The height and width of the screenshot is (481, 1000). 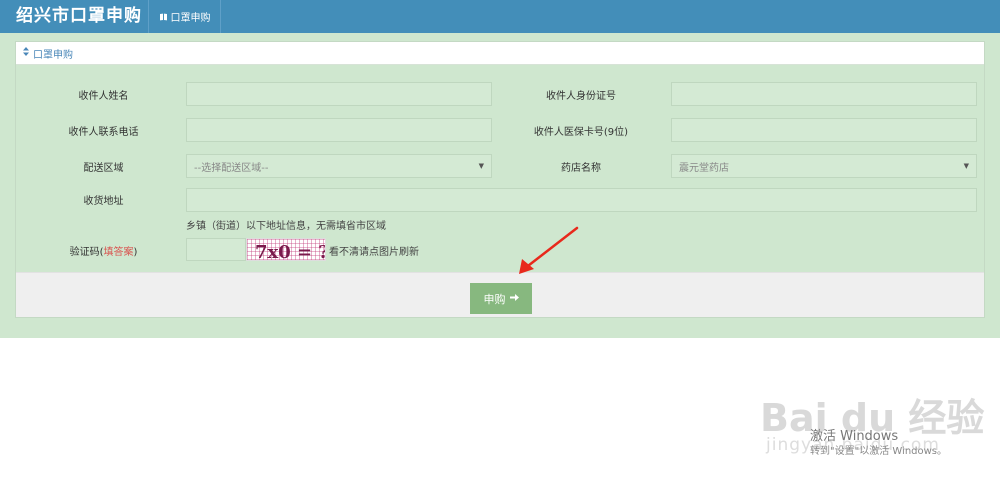 I want to click on name-input, so click(x=339, y=94).